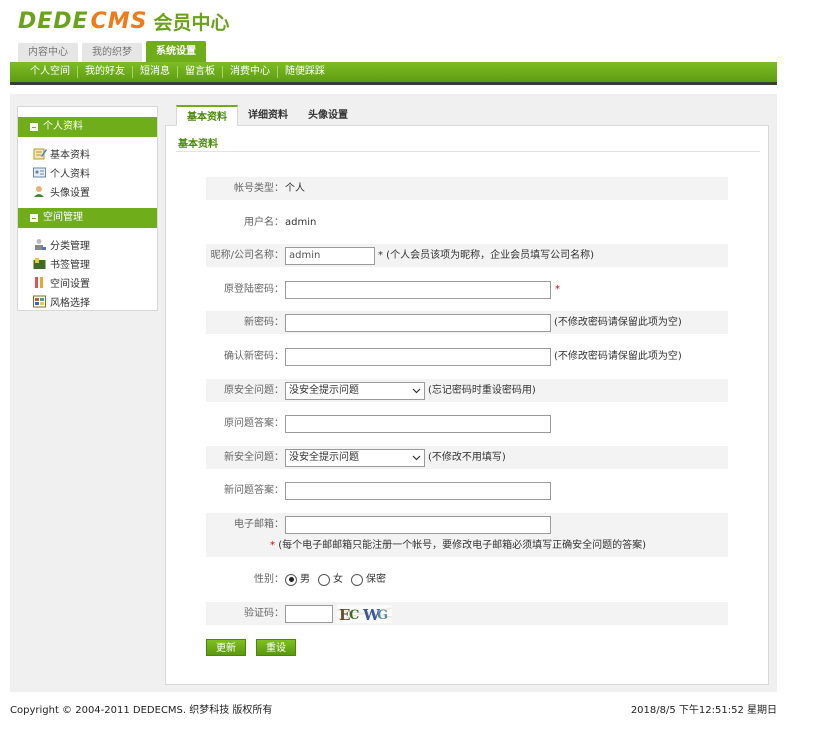 This screenshot has width=819, height=745. Describe the element at coordinates (141, 710) in the screenshot. I see `footer-copyright: Copyright © 2004-2011 DEDECMS. 织梦科技 版权所有` at that location.